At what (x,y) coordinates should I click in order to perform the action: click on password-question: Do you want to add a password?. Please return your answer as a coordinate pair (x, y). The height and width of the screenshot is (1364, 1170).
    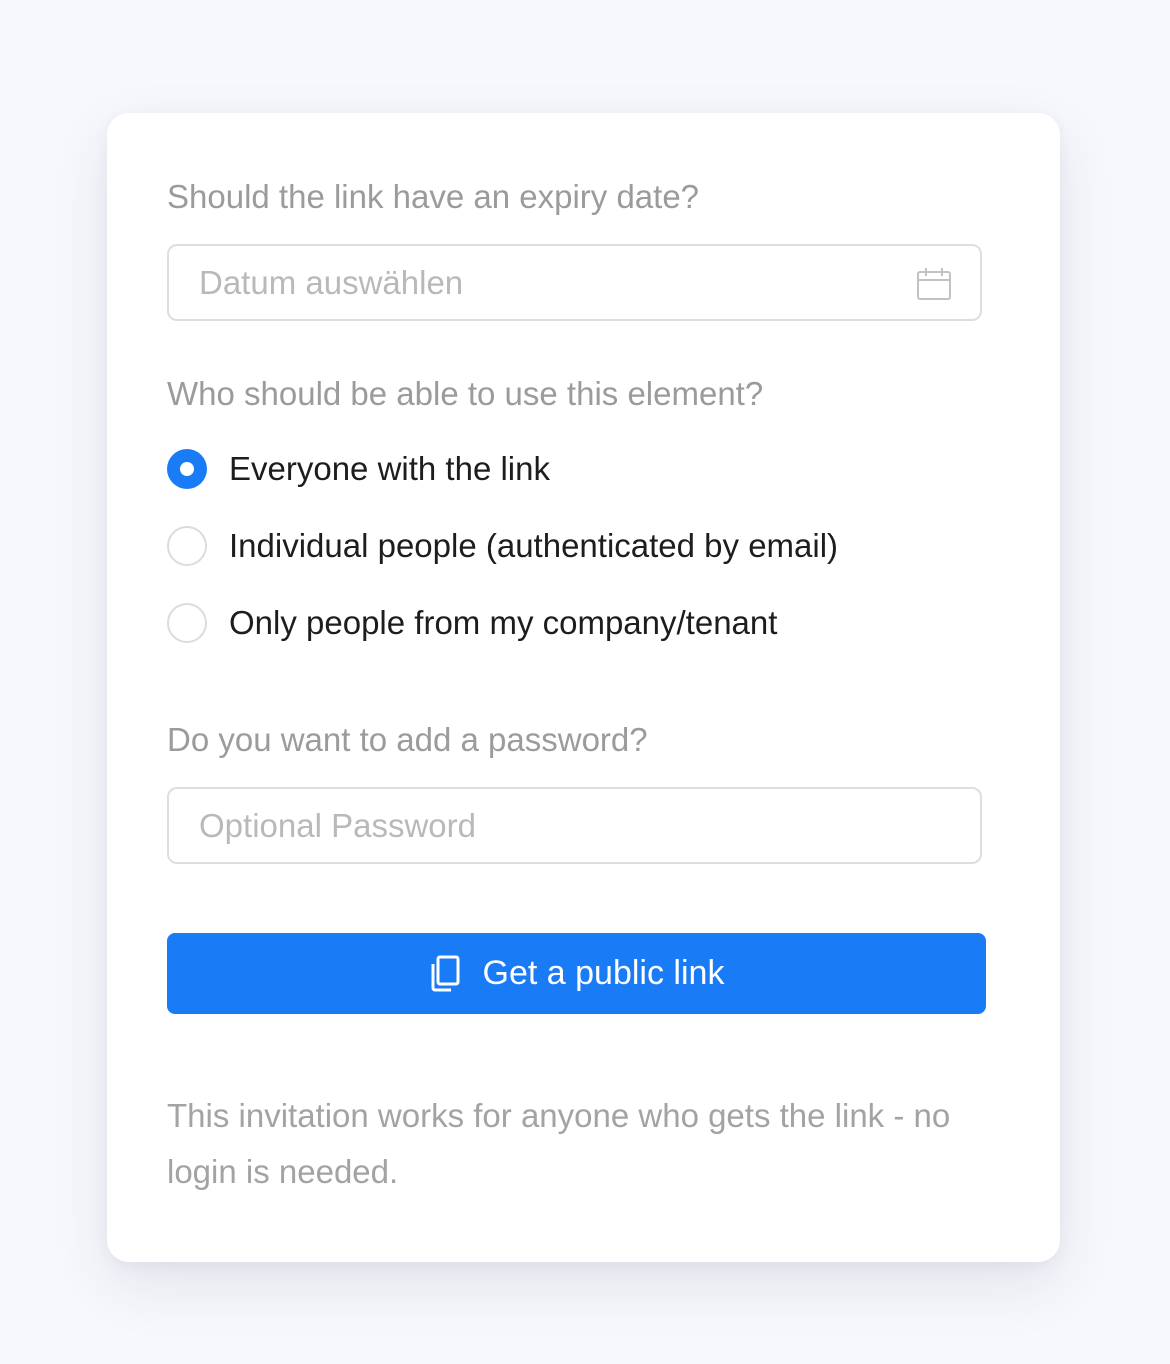
    Looking at the image, I should click on (407, 739).